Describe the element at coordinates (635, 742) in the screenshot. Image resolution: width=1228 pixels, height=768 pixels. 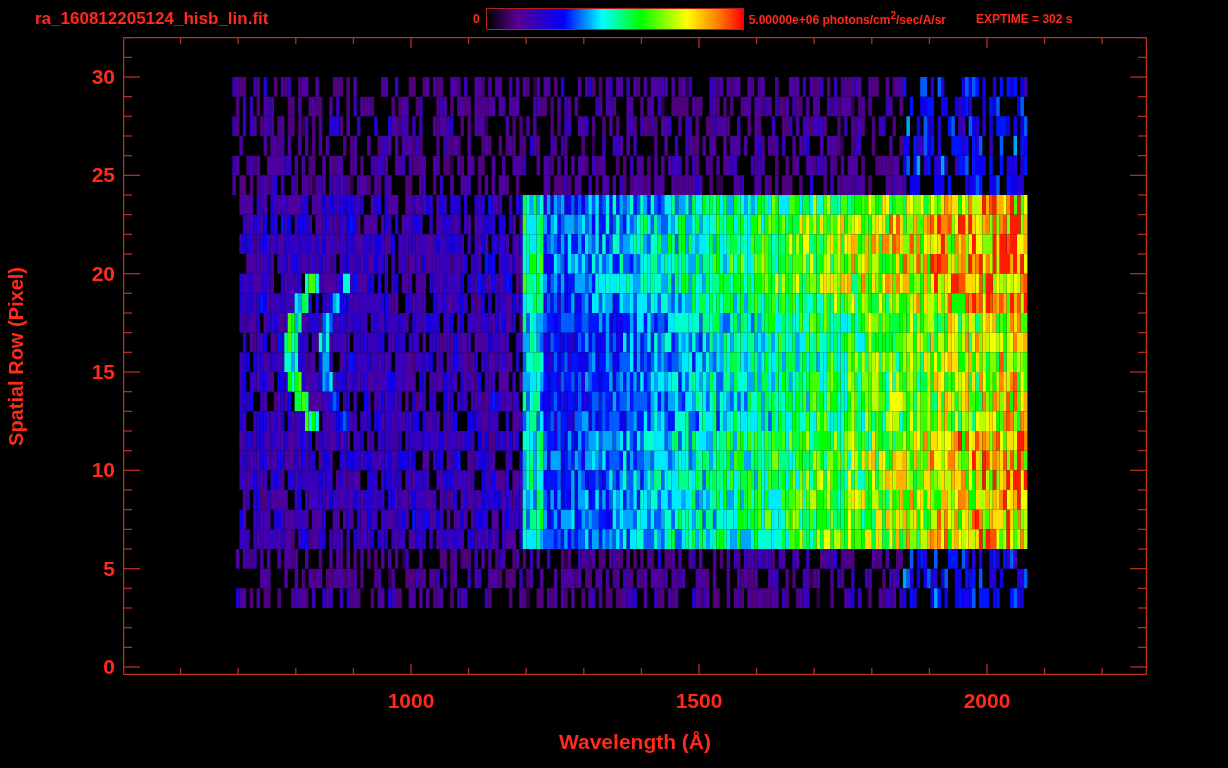
I see `x-axis-label: Wavelength (Å)` at that location.